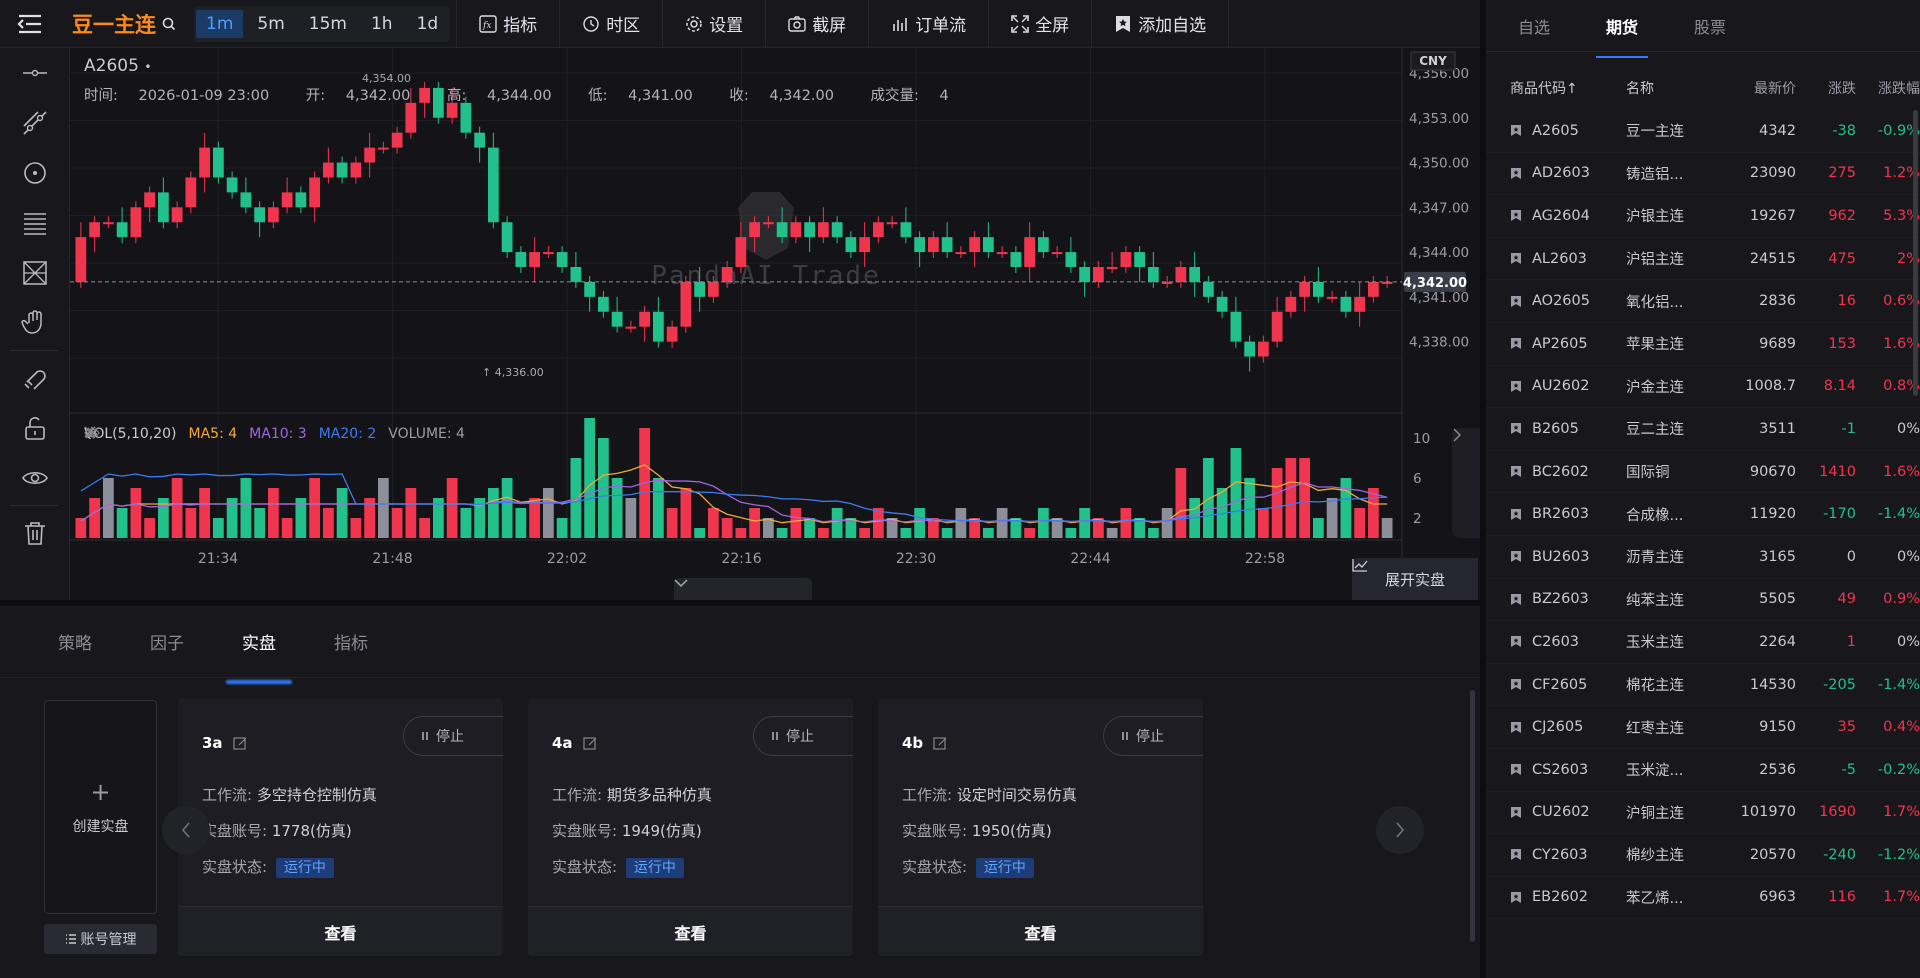 The height and width of the screenshot is (978, 1920). I want to click on quote-row: AD2603 铸造铝... 23090 275 1.2%, so click(1703, 174).